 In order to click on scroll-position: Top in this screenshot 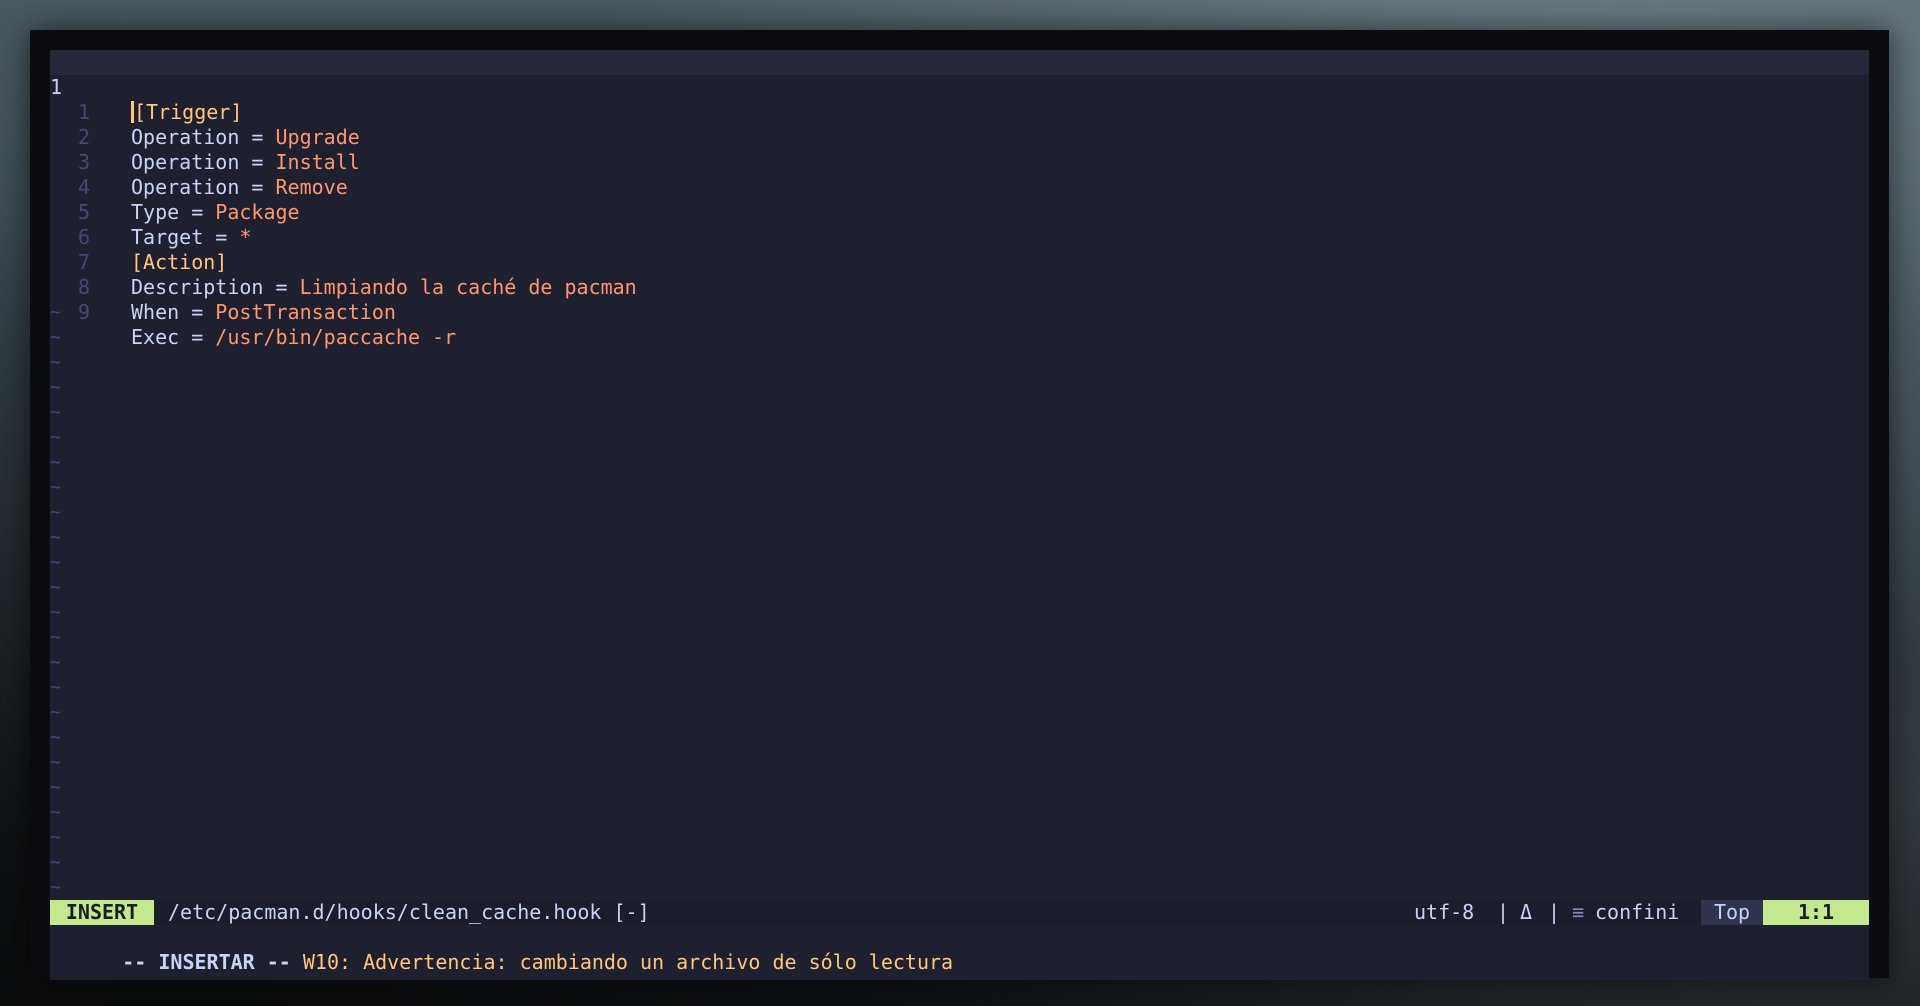, I will do `click(1732, 912)`.